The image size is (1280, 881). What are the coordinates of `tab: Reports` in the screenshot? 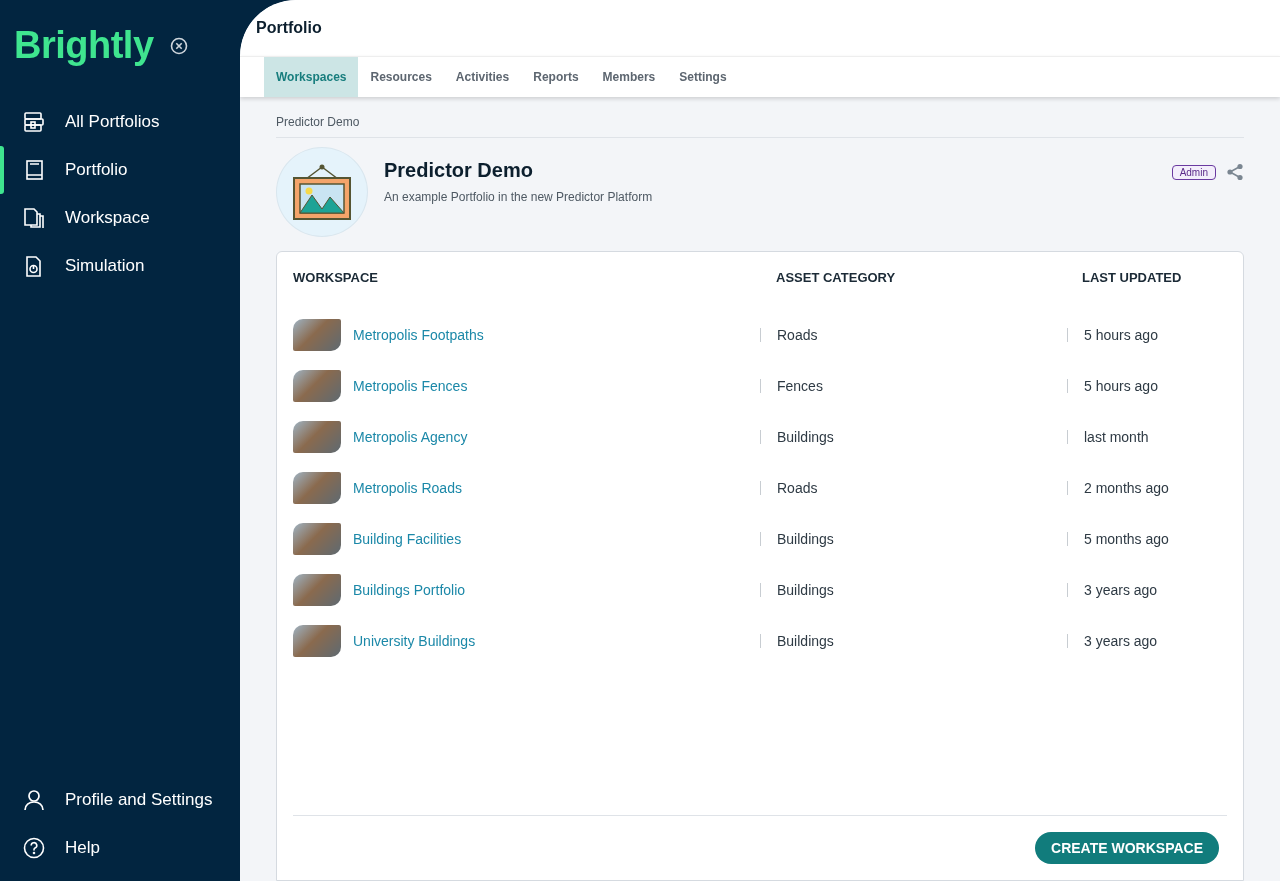 It's located at (556, 77).